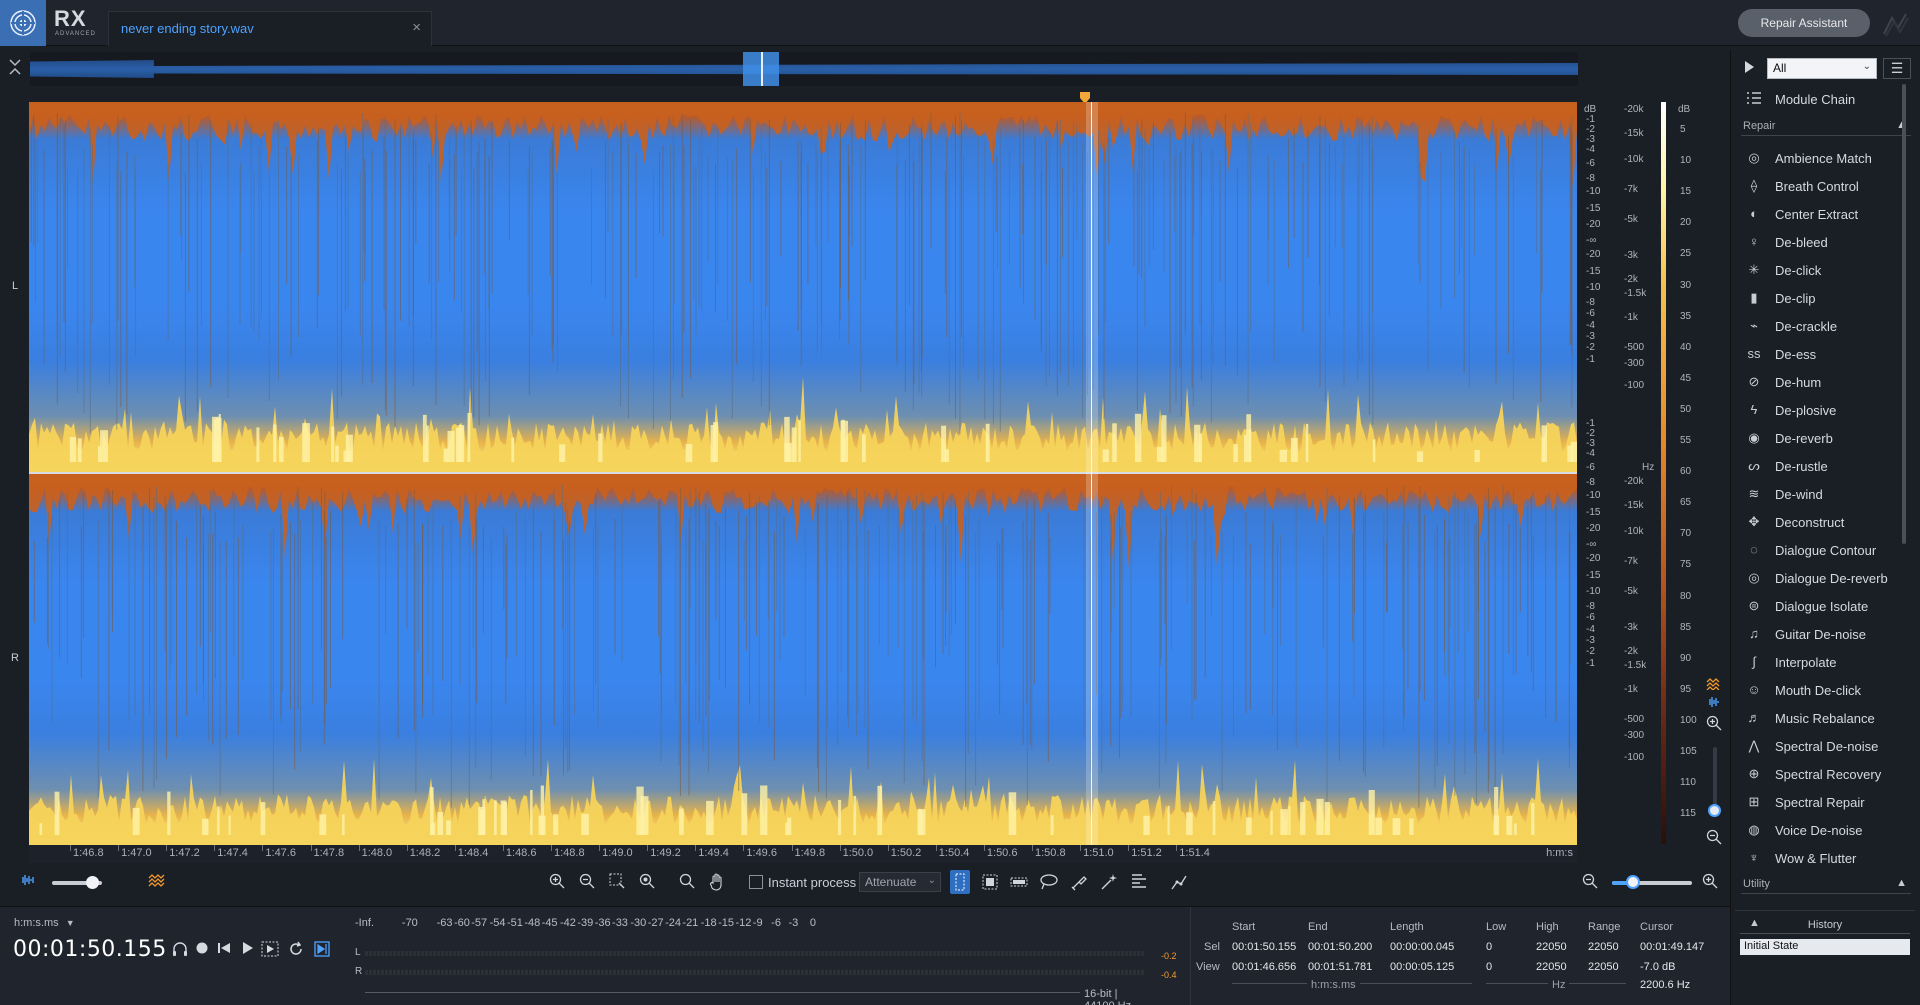  What do you see at coordinates (23, 23) in the screenshot?
I see `izotope-logo` at bounding box center [23, 23].